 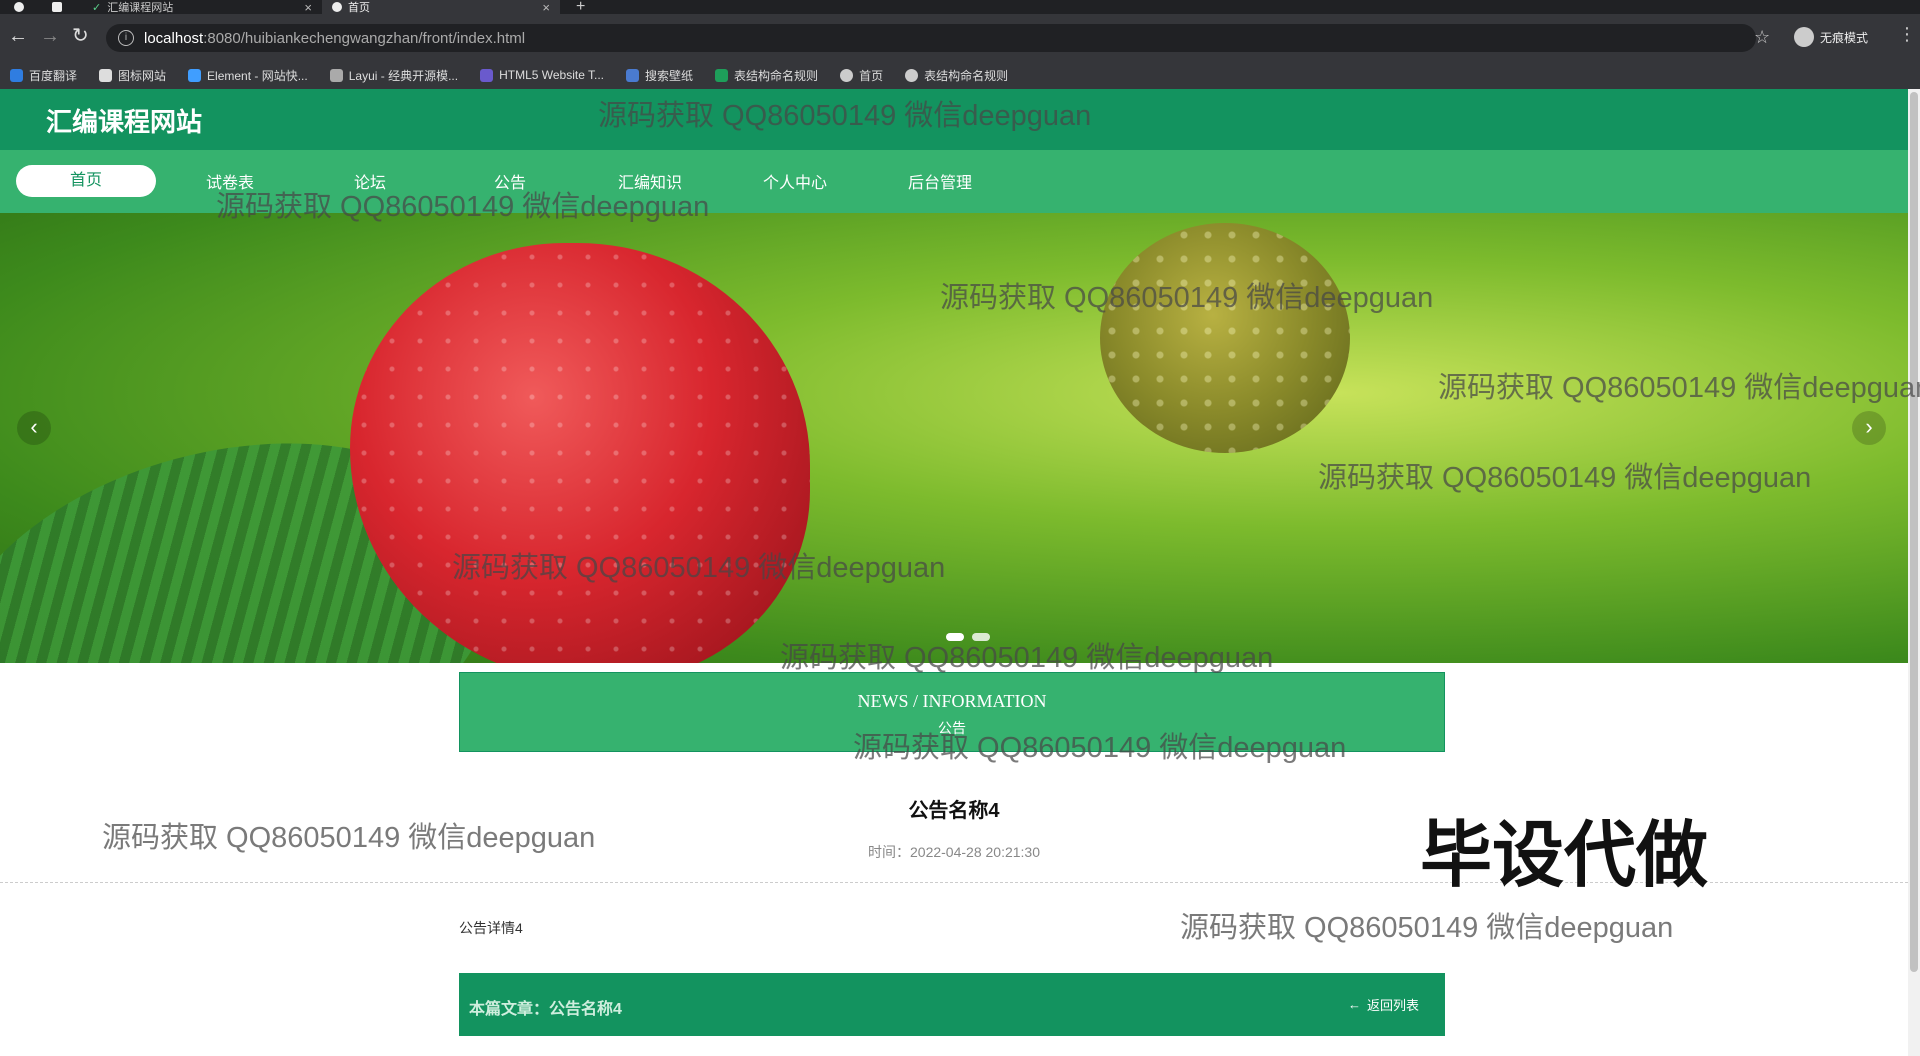 What do you see at coordinates (1907, 34) in the screenshot?
I see `browser-menu-icon: ⋮` at bounding box center [1907, 34].